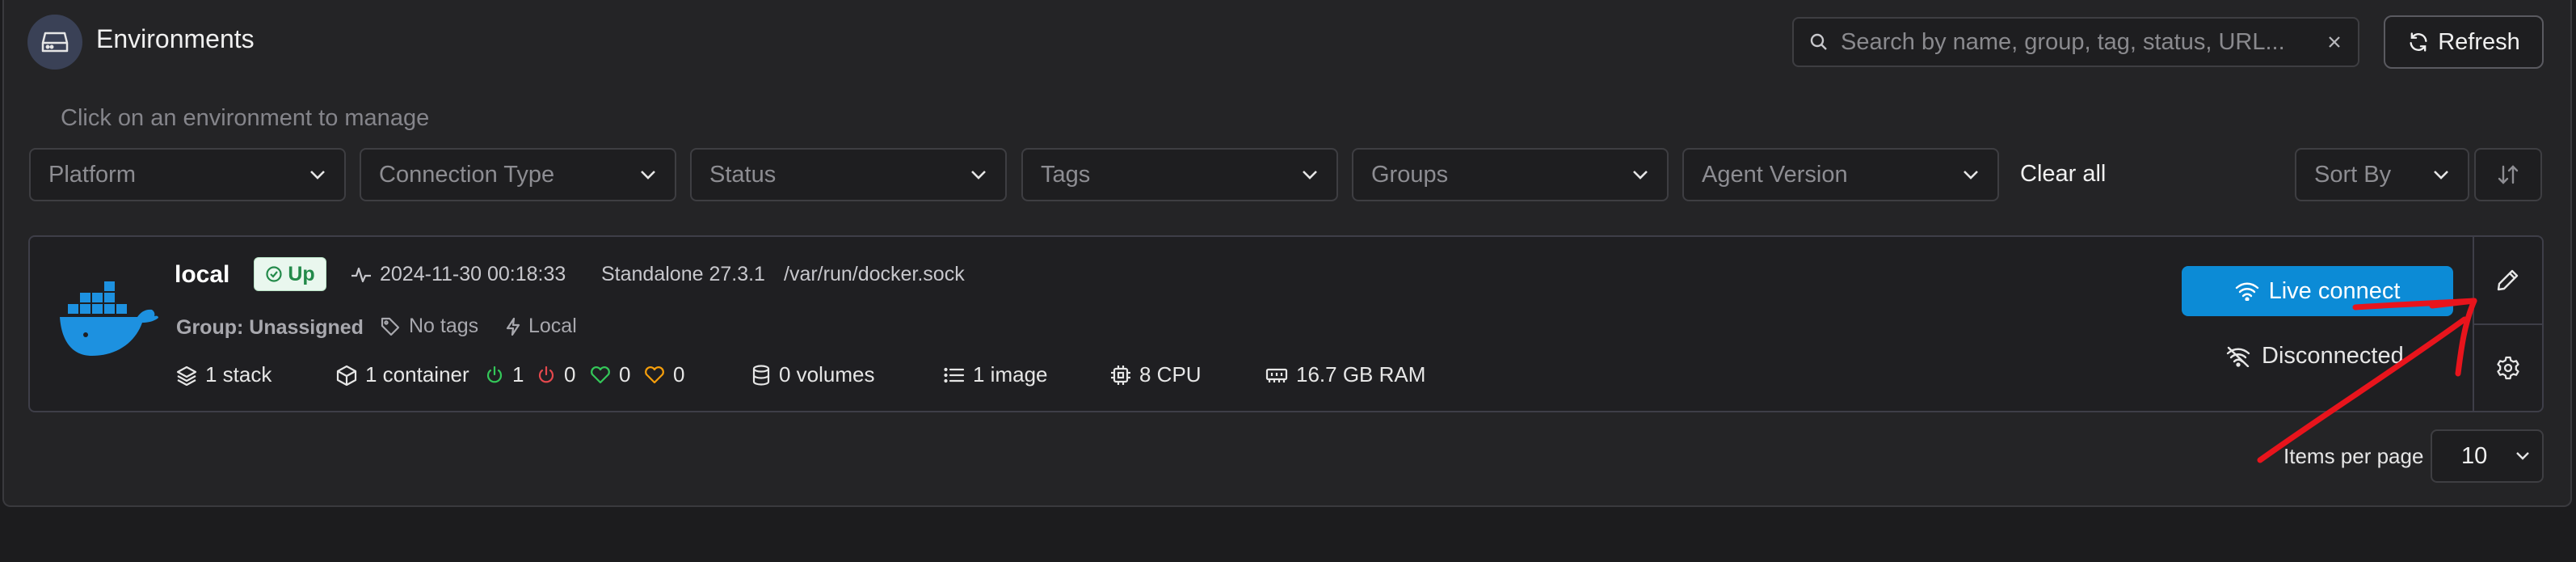 This screenshot has height=562, width=2576. I want to click on healthy-text: 0, so click(625, 374).